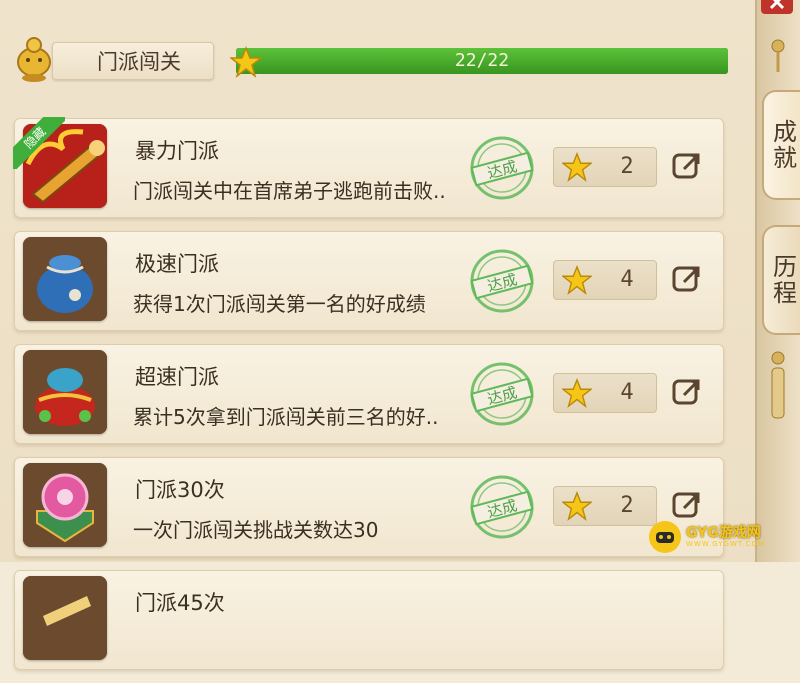 Image resolution: width=800 pixels, height=683 pixels. I want to click on hidden-badge: 隐藏, so click(39, 143).